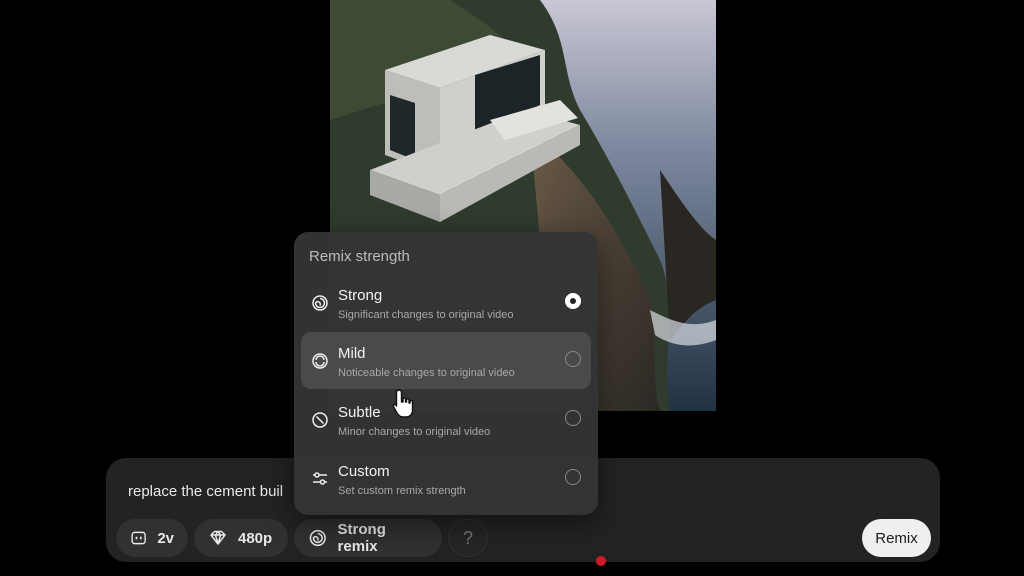  Describe the element at coordinates (361, 538) in the screenshot. I see `remix-strength-label: Strong remix` at that location.